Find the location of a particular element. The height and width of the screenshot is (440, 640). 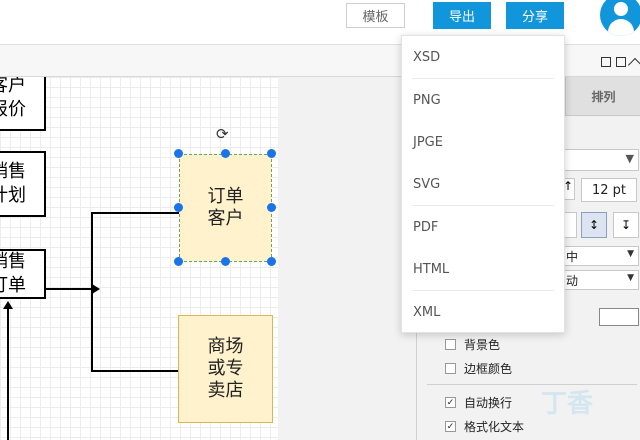

export-html: HTML is located at coordinates (484, 269).